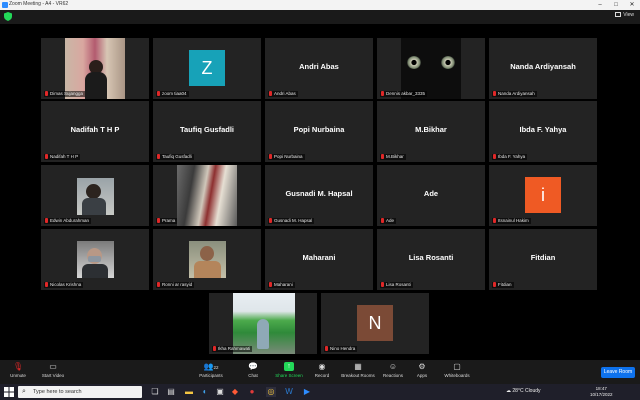  I want to click on leave-room-button: Leave Room, so click(618, 372).